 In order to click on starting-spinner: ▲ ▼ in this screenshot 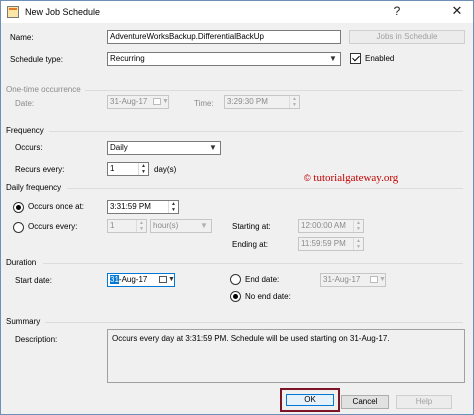, I will do `click(358, 226)`.